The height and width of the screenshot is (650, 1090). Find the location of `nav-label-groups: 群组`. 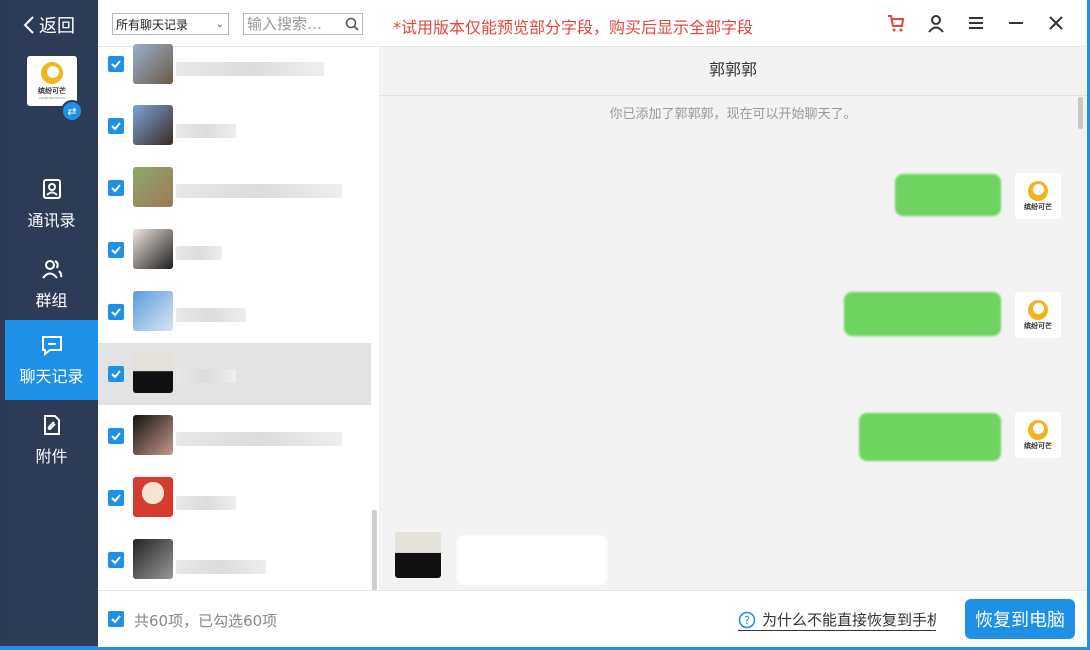

nav-label-groups: 群组 is located at coordinates (51, 300).